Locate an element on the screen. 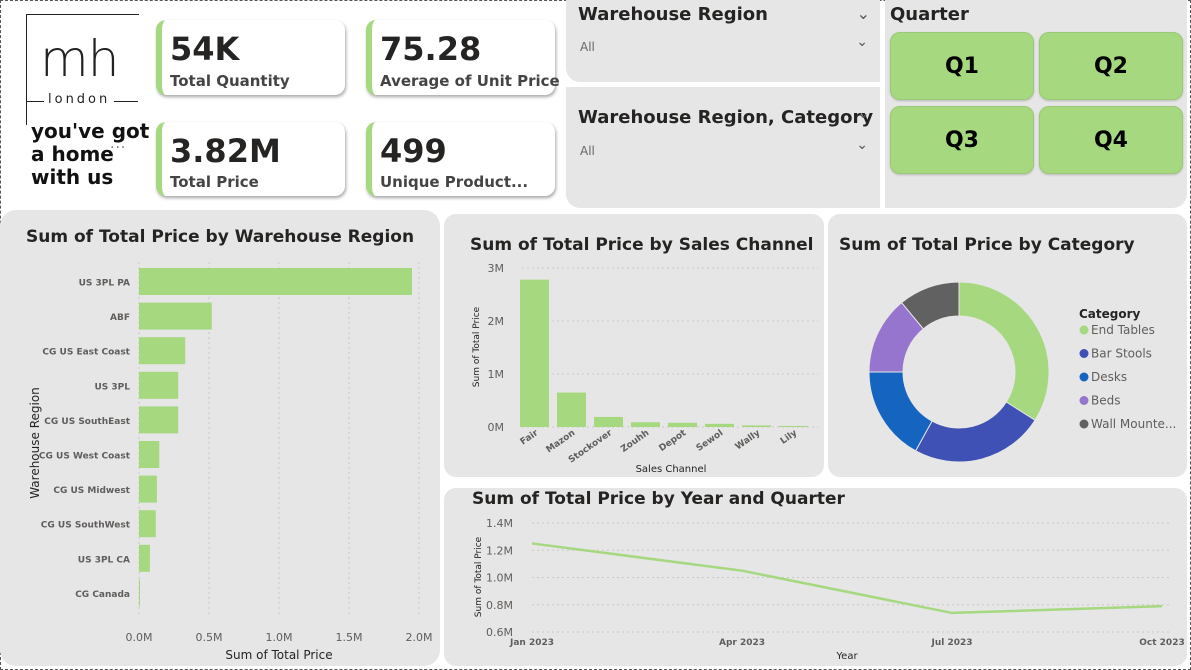  slicer-title: Quarter is located at coordinates (929, 14).